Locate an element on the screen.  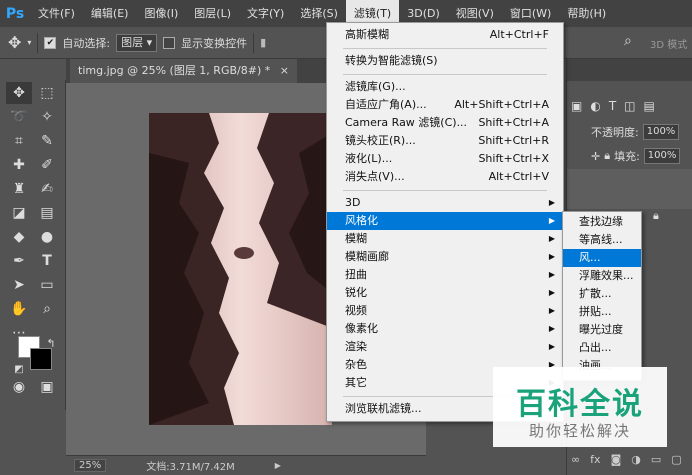
filter-menu-item-stylize: 风格化 ▶ is located at coordinates (445, 221).